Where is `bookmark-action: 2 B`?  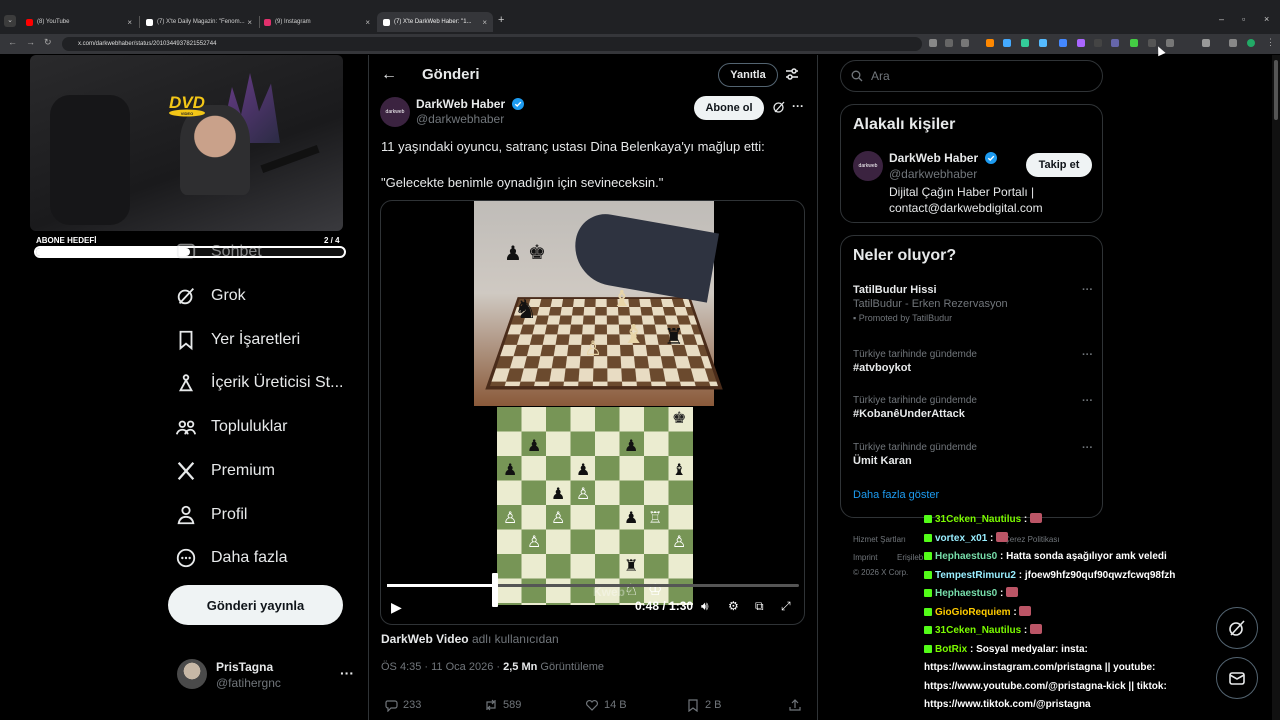 bookmark-action: 2 B is located at coordinates (704, 705).